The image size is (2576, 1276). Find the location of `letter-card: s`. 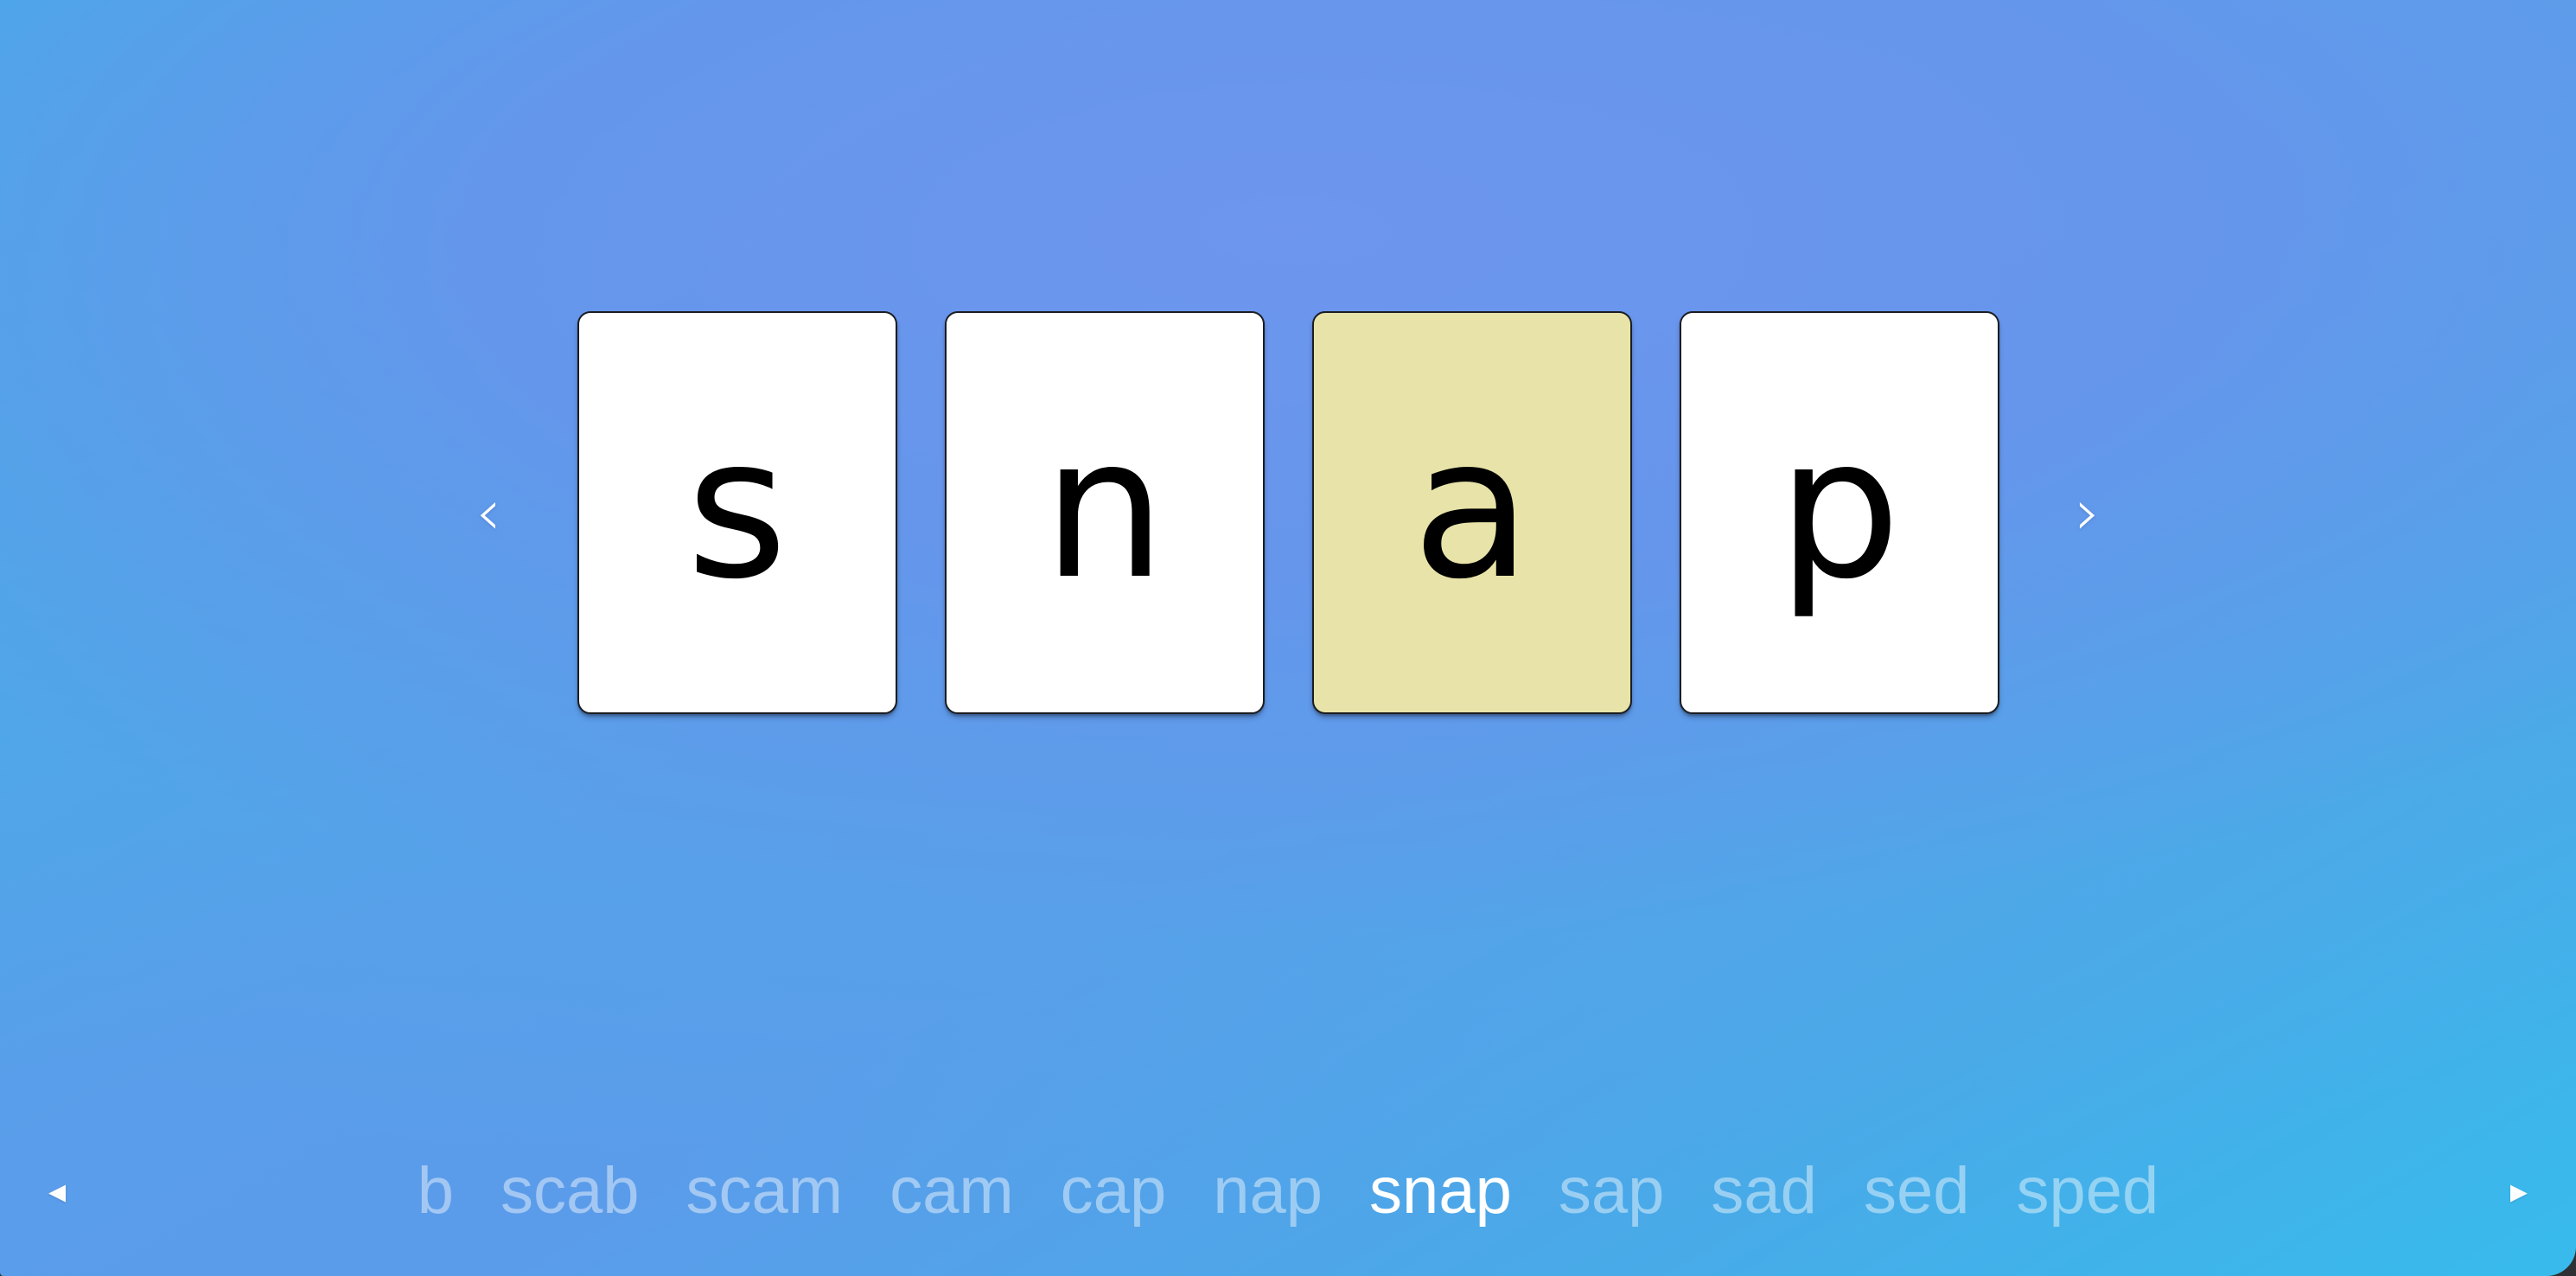

letter-card: s is located at coordinates (737, 512).